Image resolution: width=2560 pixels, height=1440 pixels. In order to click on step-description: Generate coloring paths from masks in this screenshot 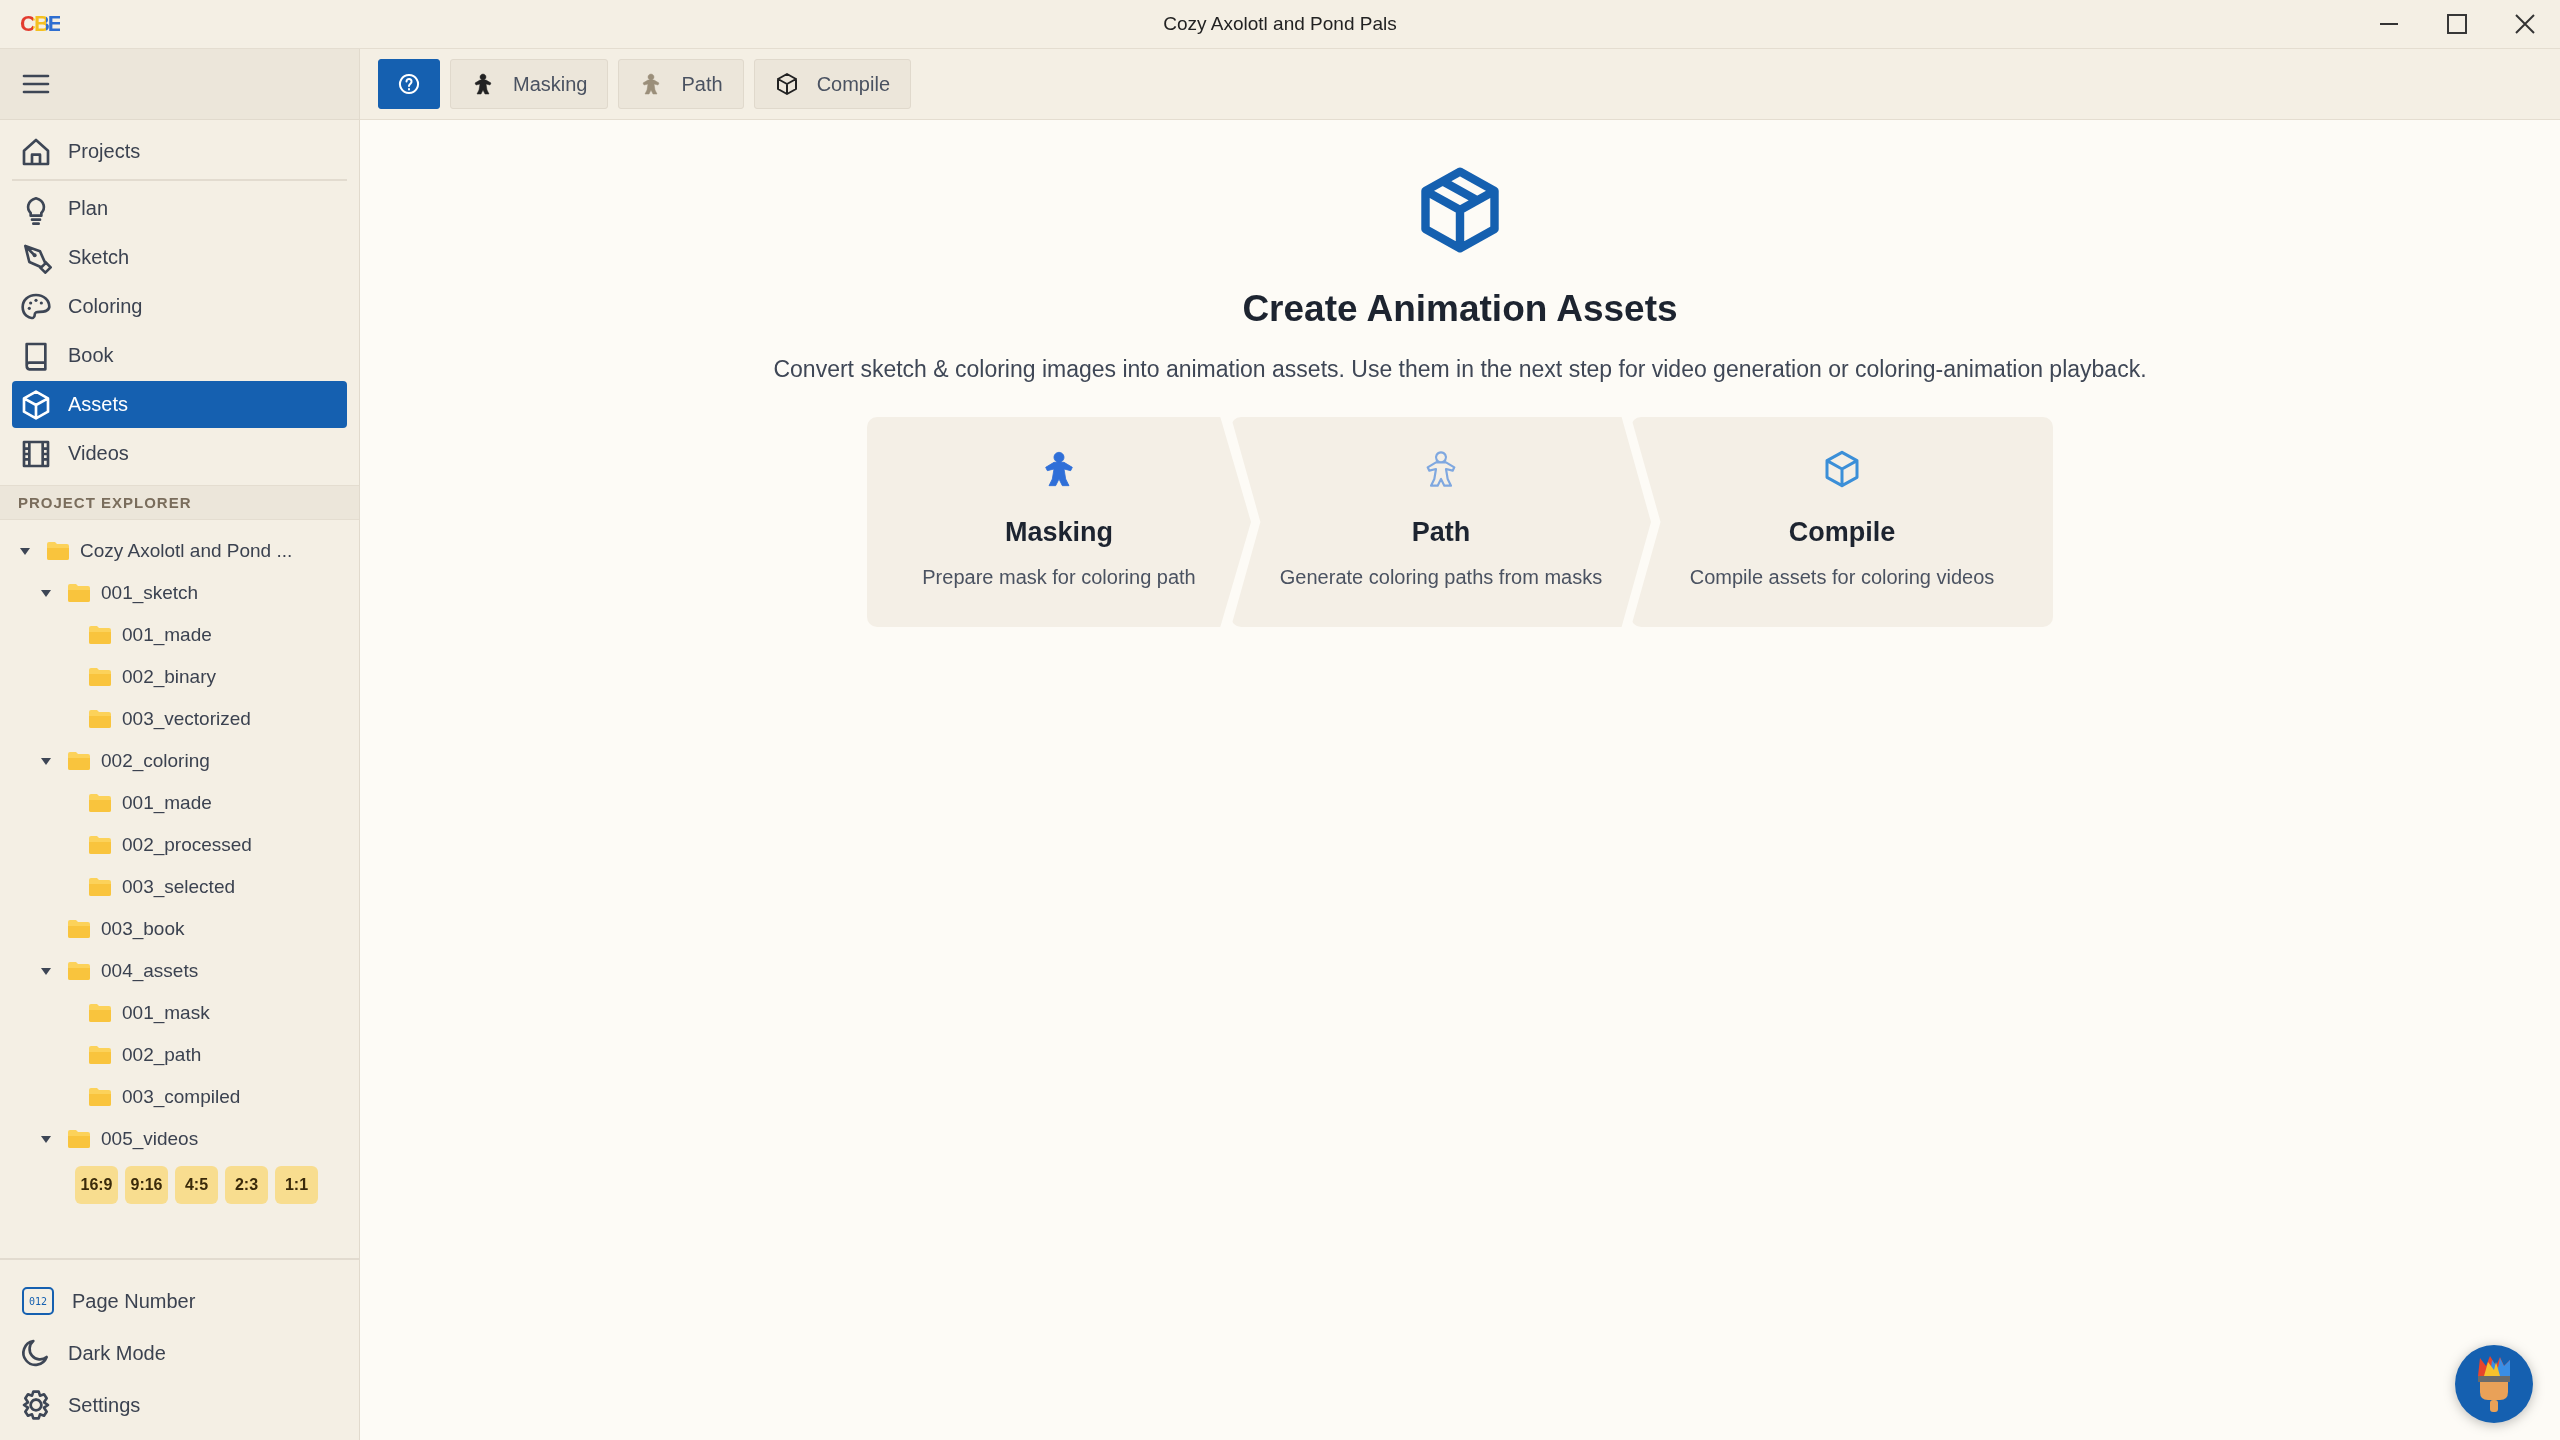, I will do `click(1441, 577)`.